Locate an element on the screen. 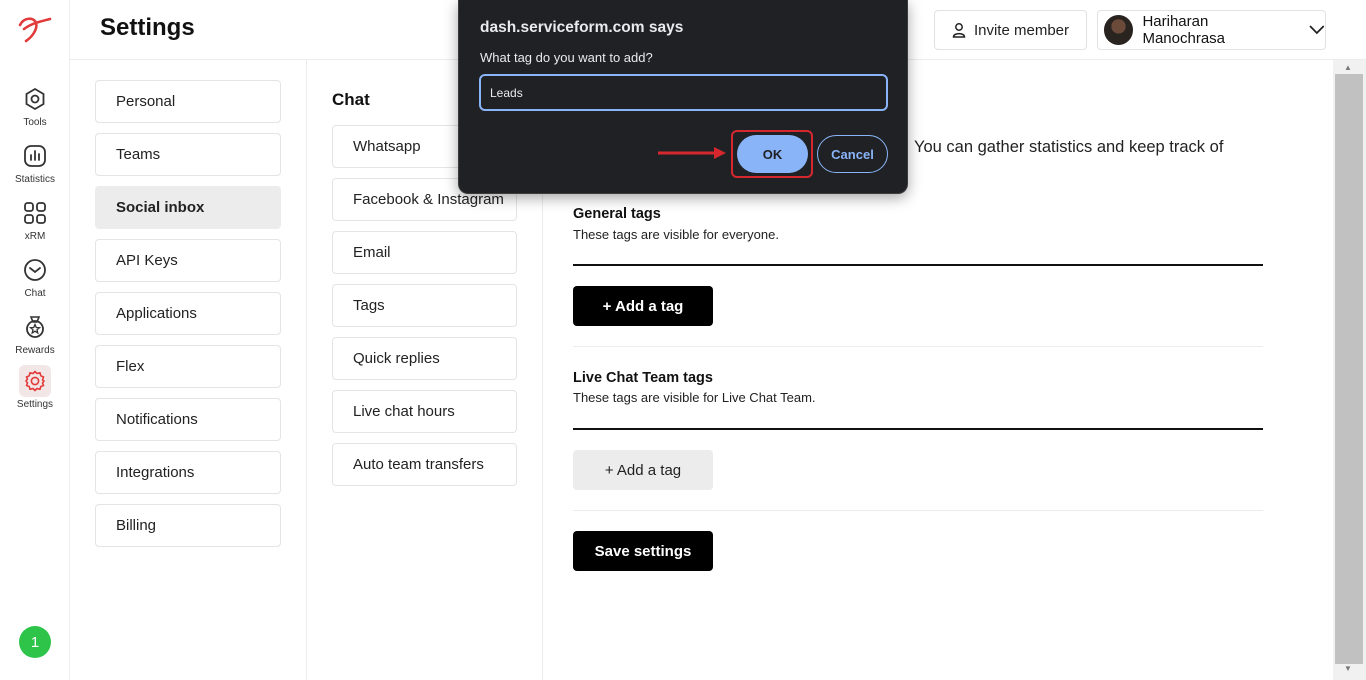 The image size is (1366, 680). general-tags-title: General tags is located at coordinates (617, 214).